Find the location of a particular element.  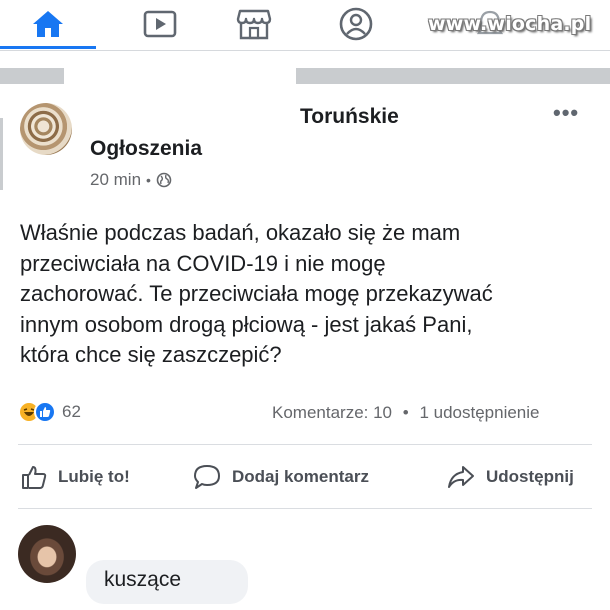

reaction-count: 62 is located at coordinates (71, 411).